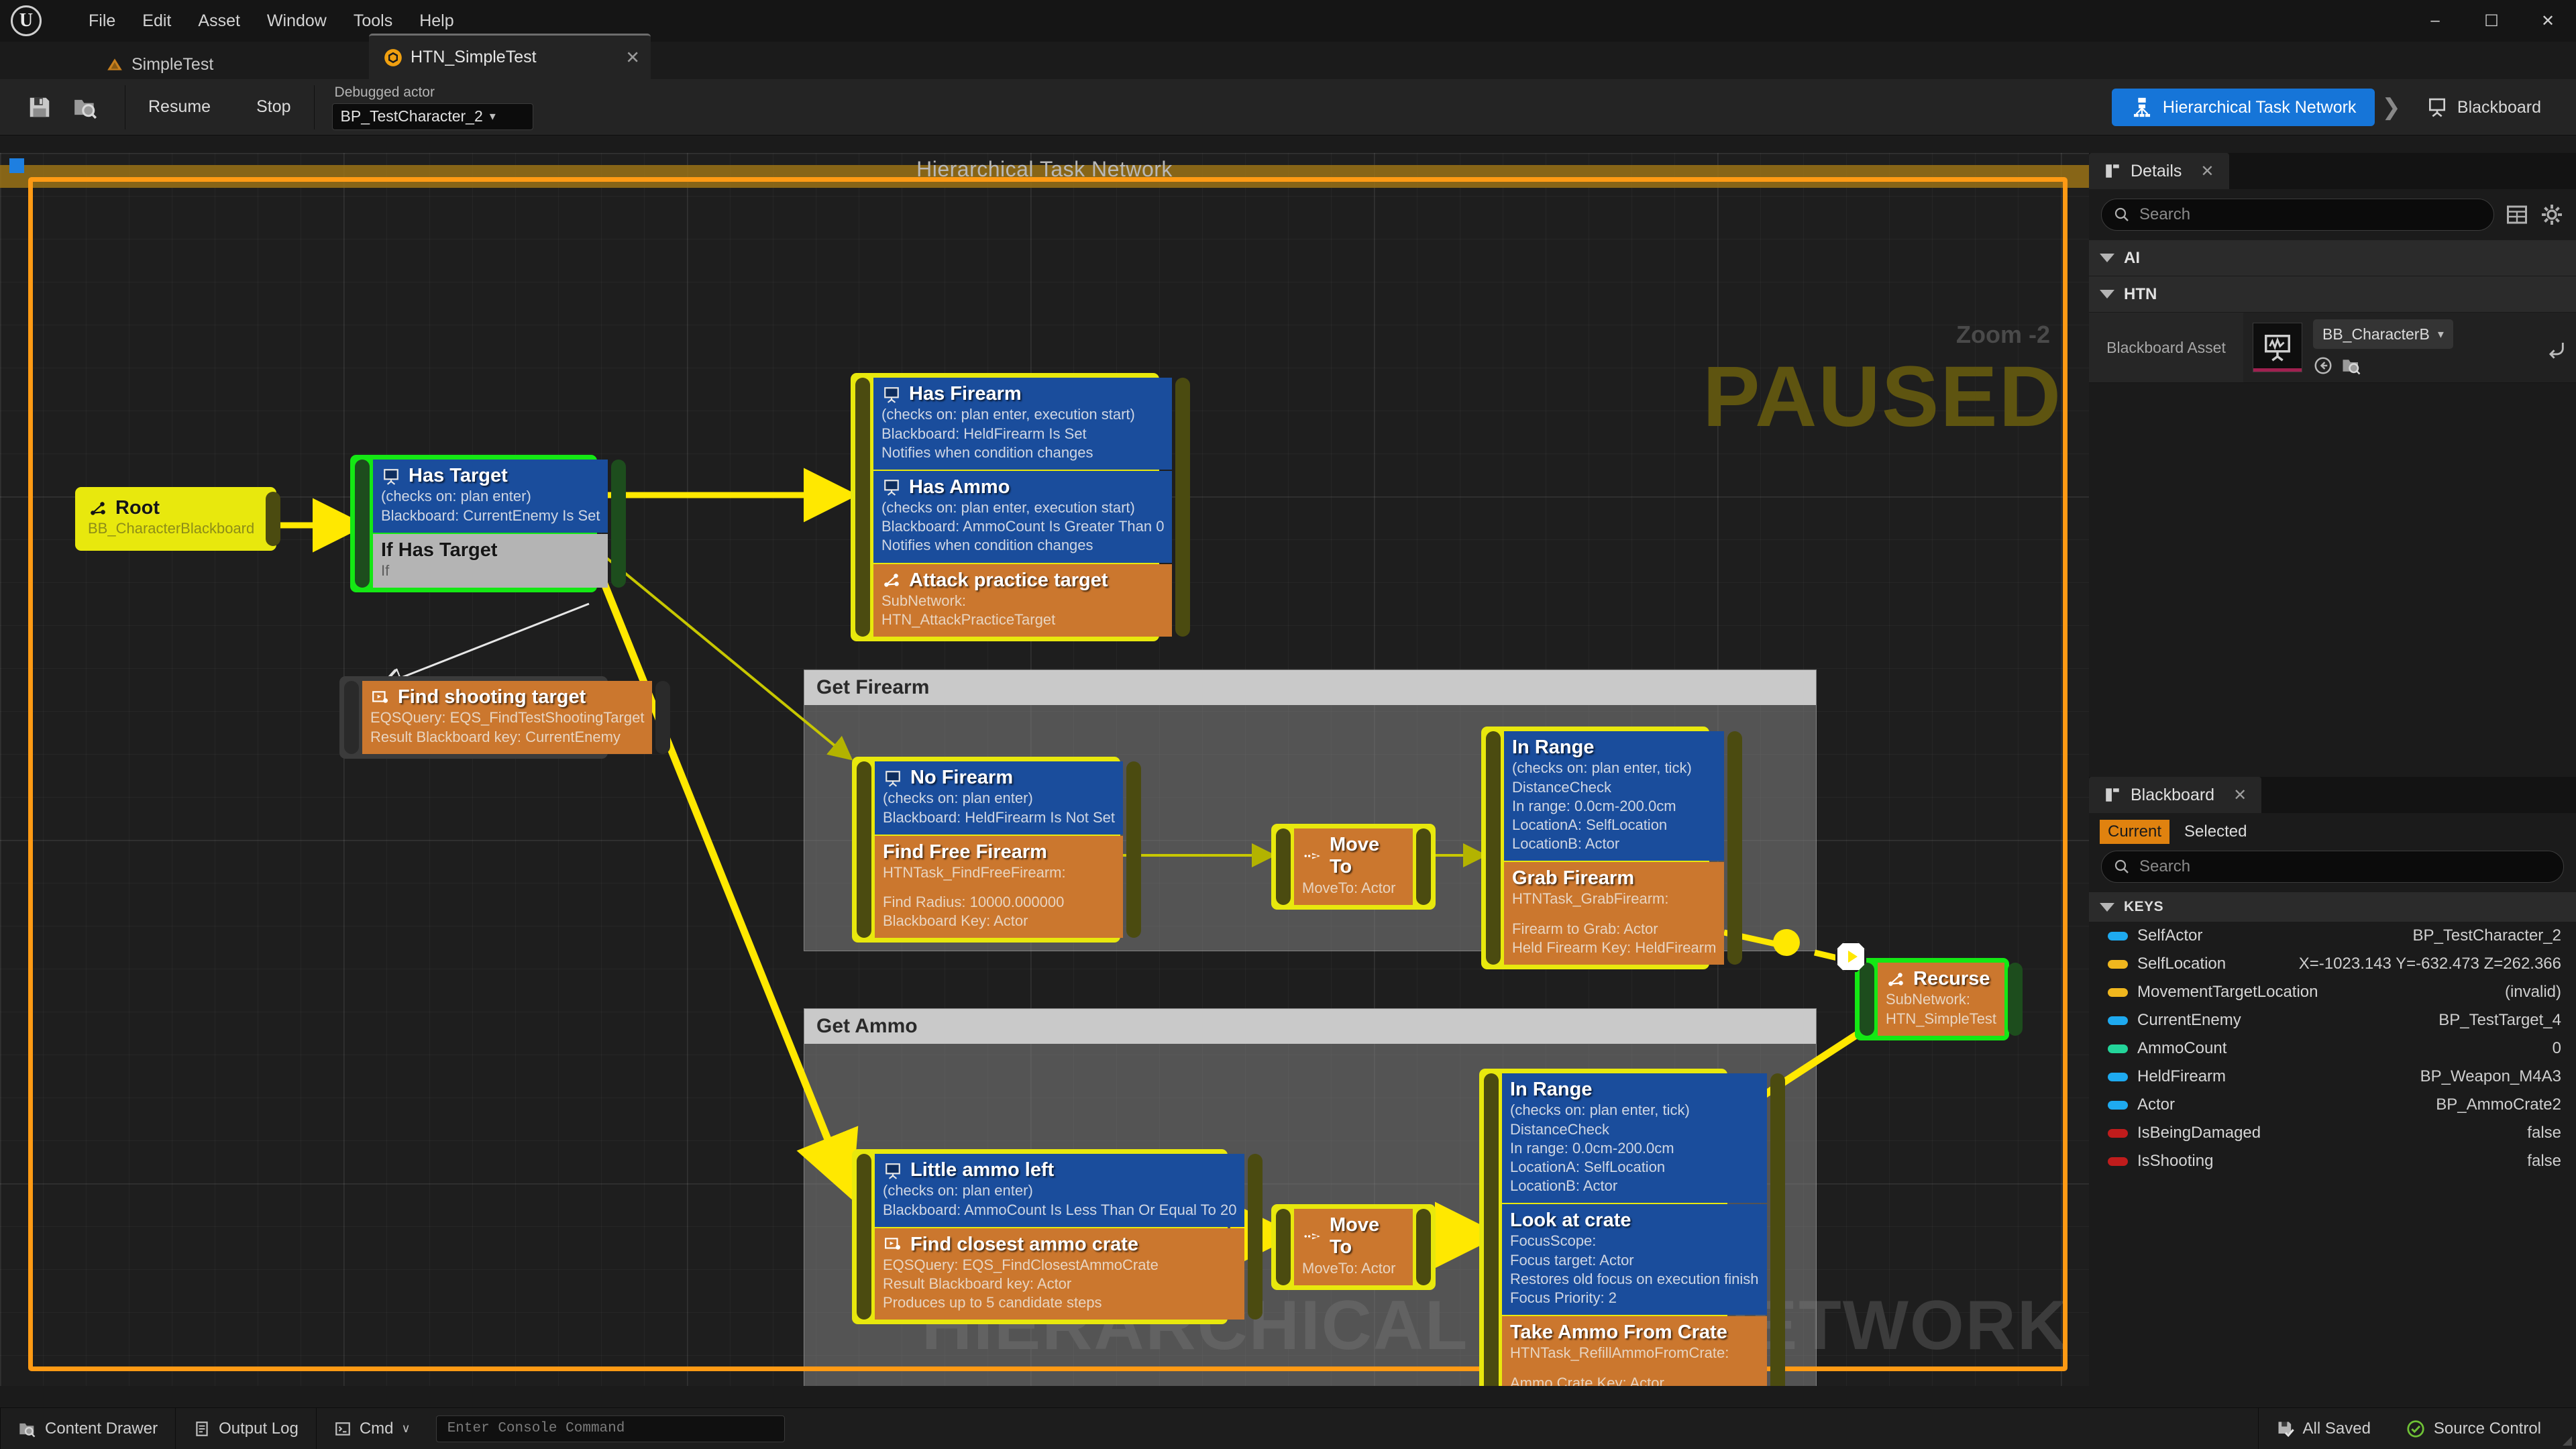  What do you see at coordinates (2207, 171) in the screenshot?
I see `details-close-icon: ✕` at bounding box center [2207, 171].